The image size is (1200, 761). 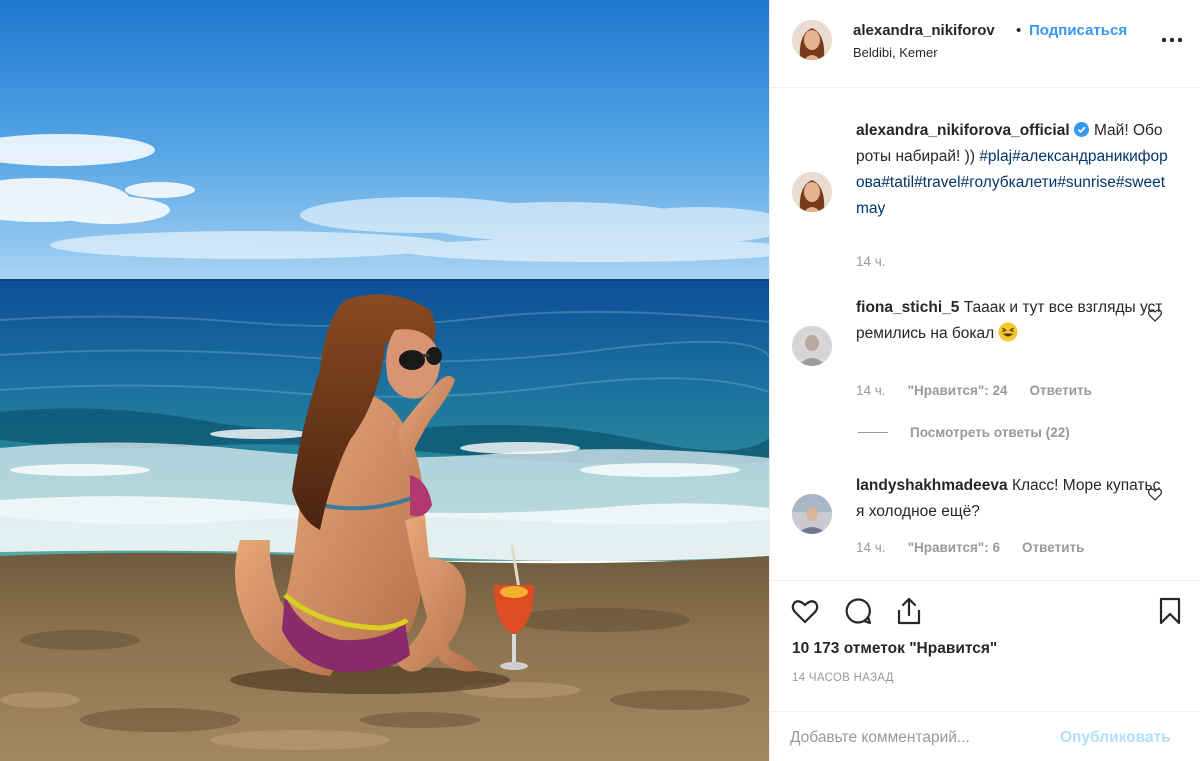 I want to click on save-bookmark-icon, so click(x=1170, y=611).